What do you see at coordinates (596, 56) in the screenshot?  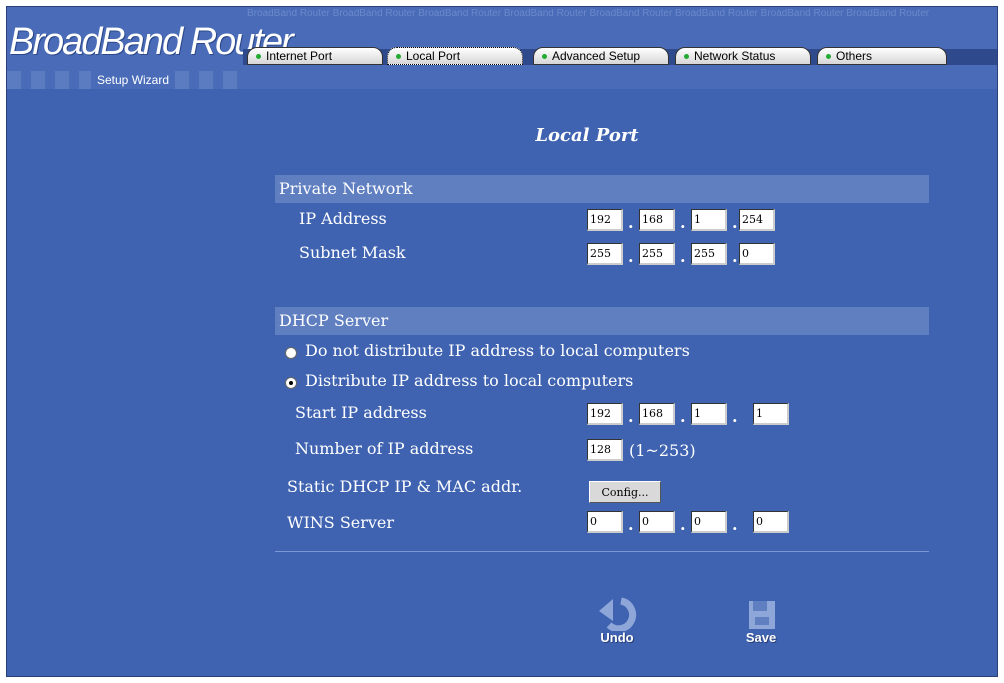 I see `tab-label: Advanced Setup` at bounding box center [596, 56].